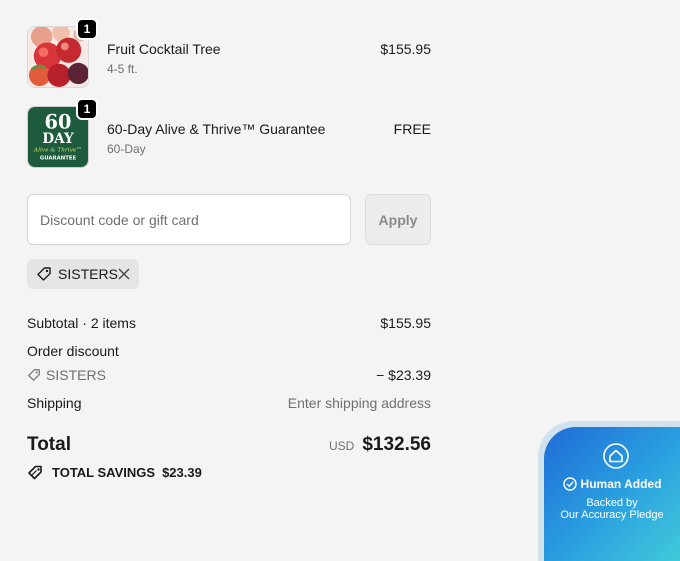  I want to click on currency-code: USD, so click(341, 446).